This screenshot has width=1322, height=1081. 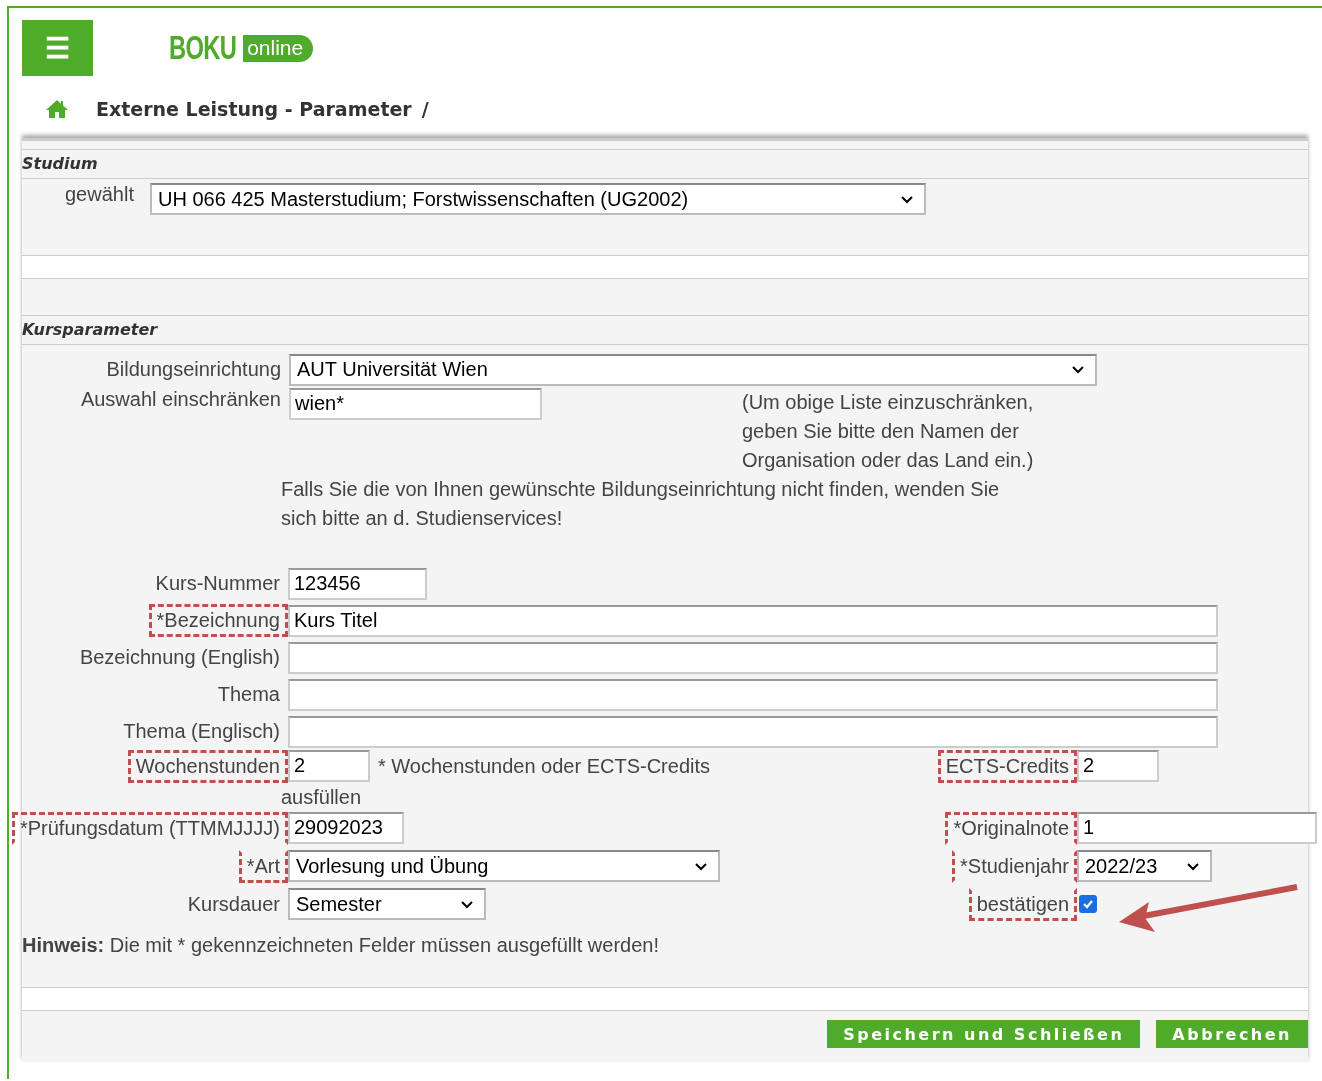 What do you see at coordinates (537, 199) in the screenshot?
I see `study-select: UH 066 425 Masterstudium; Forstwissenschaften (UG2002)` at bounding box center [537, 199].